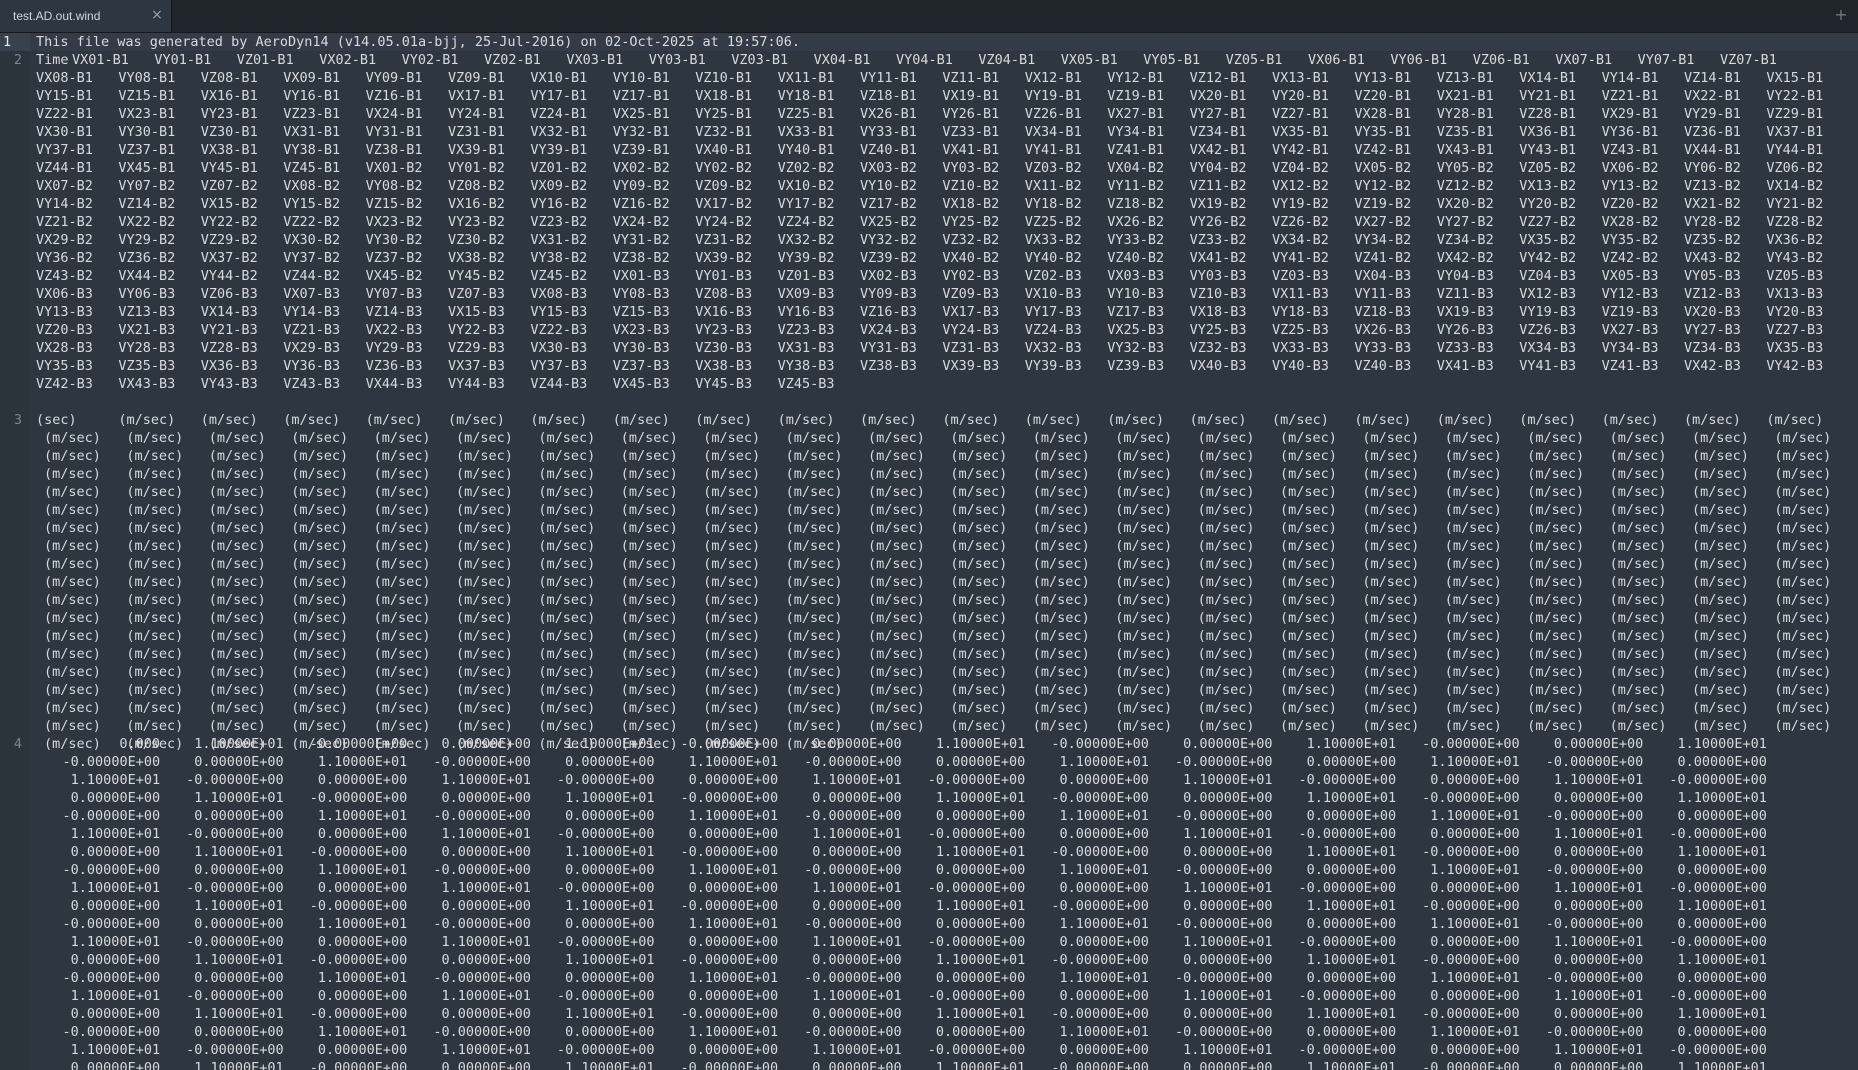 This screenshot has height=1070, width=1858. Describe the element at coordinates (1548, 348) in the screenshot. I see `channel-name: VX34-B3` at that location.